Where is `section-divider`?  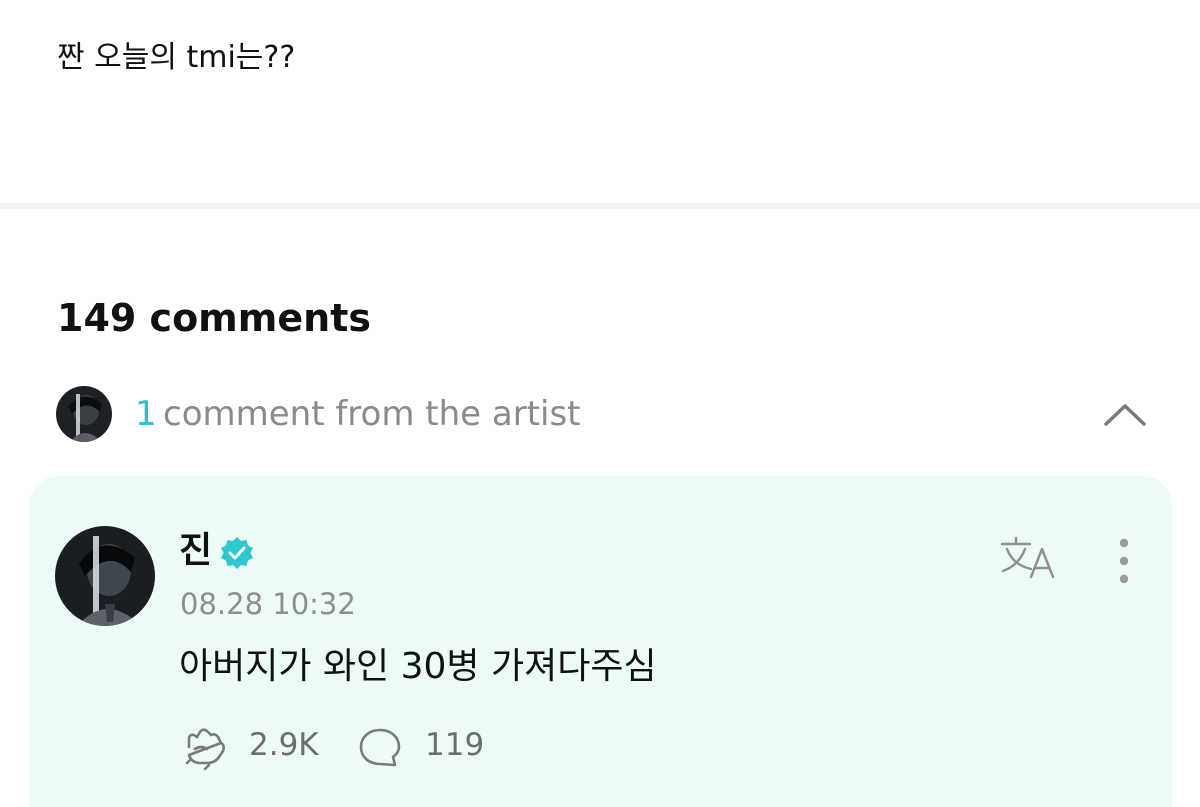 section-divider is located at coordinates (600, 206).